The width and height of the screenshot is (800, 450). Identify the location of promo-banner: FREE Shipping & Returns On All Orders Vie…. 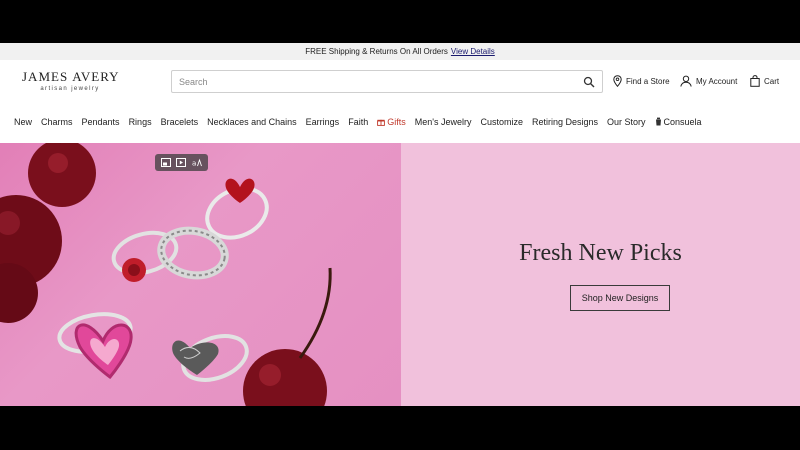
(400, 51).